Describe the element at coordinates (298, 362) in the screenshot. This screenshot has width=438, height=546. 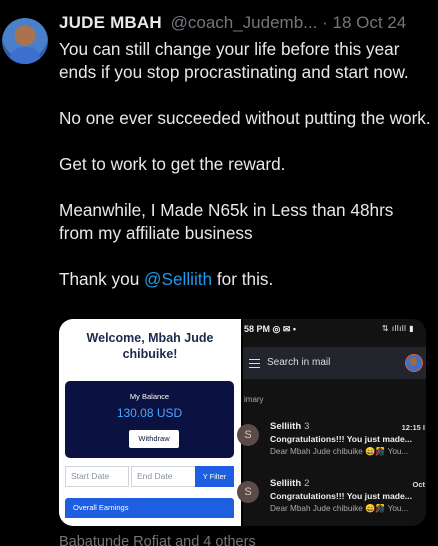
I see `search-input: Search in mail` at that location.